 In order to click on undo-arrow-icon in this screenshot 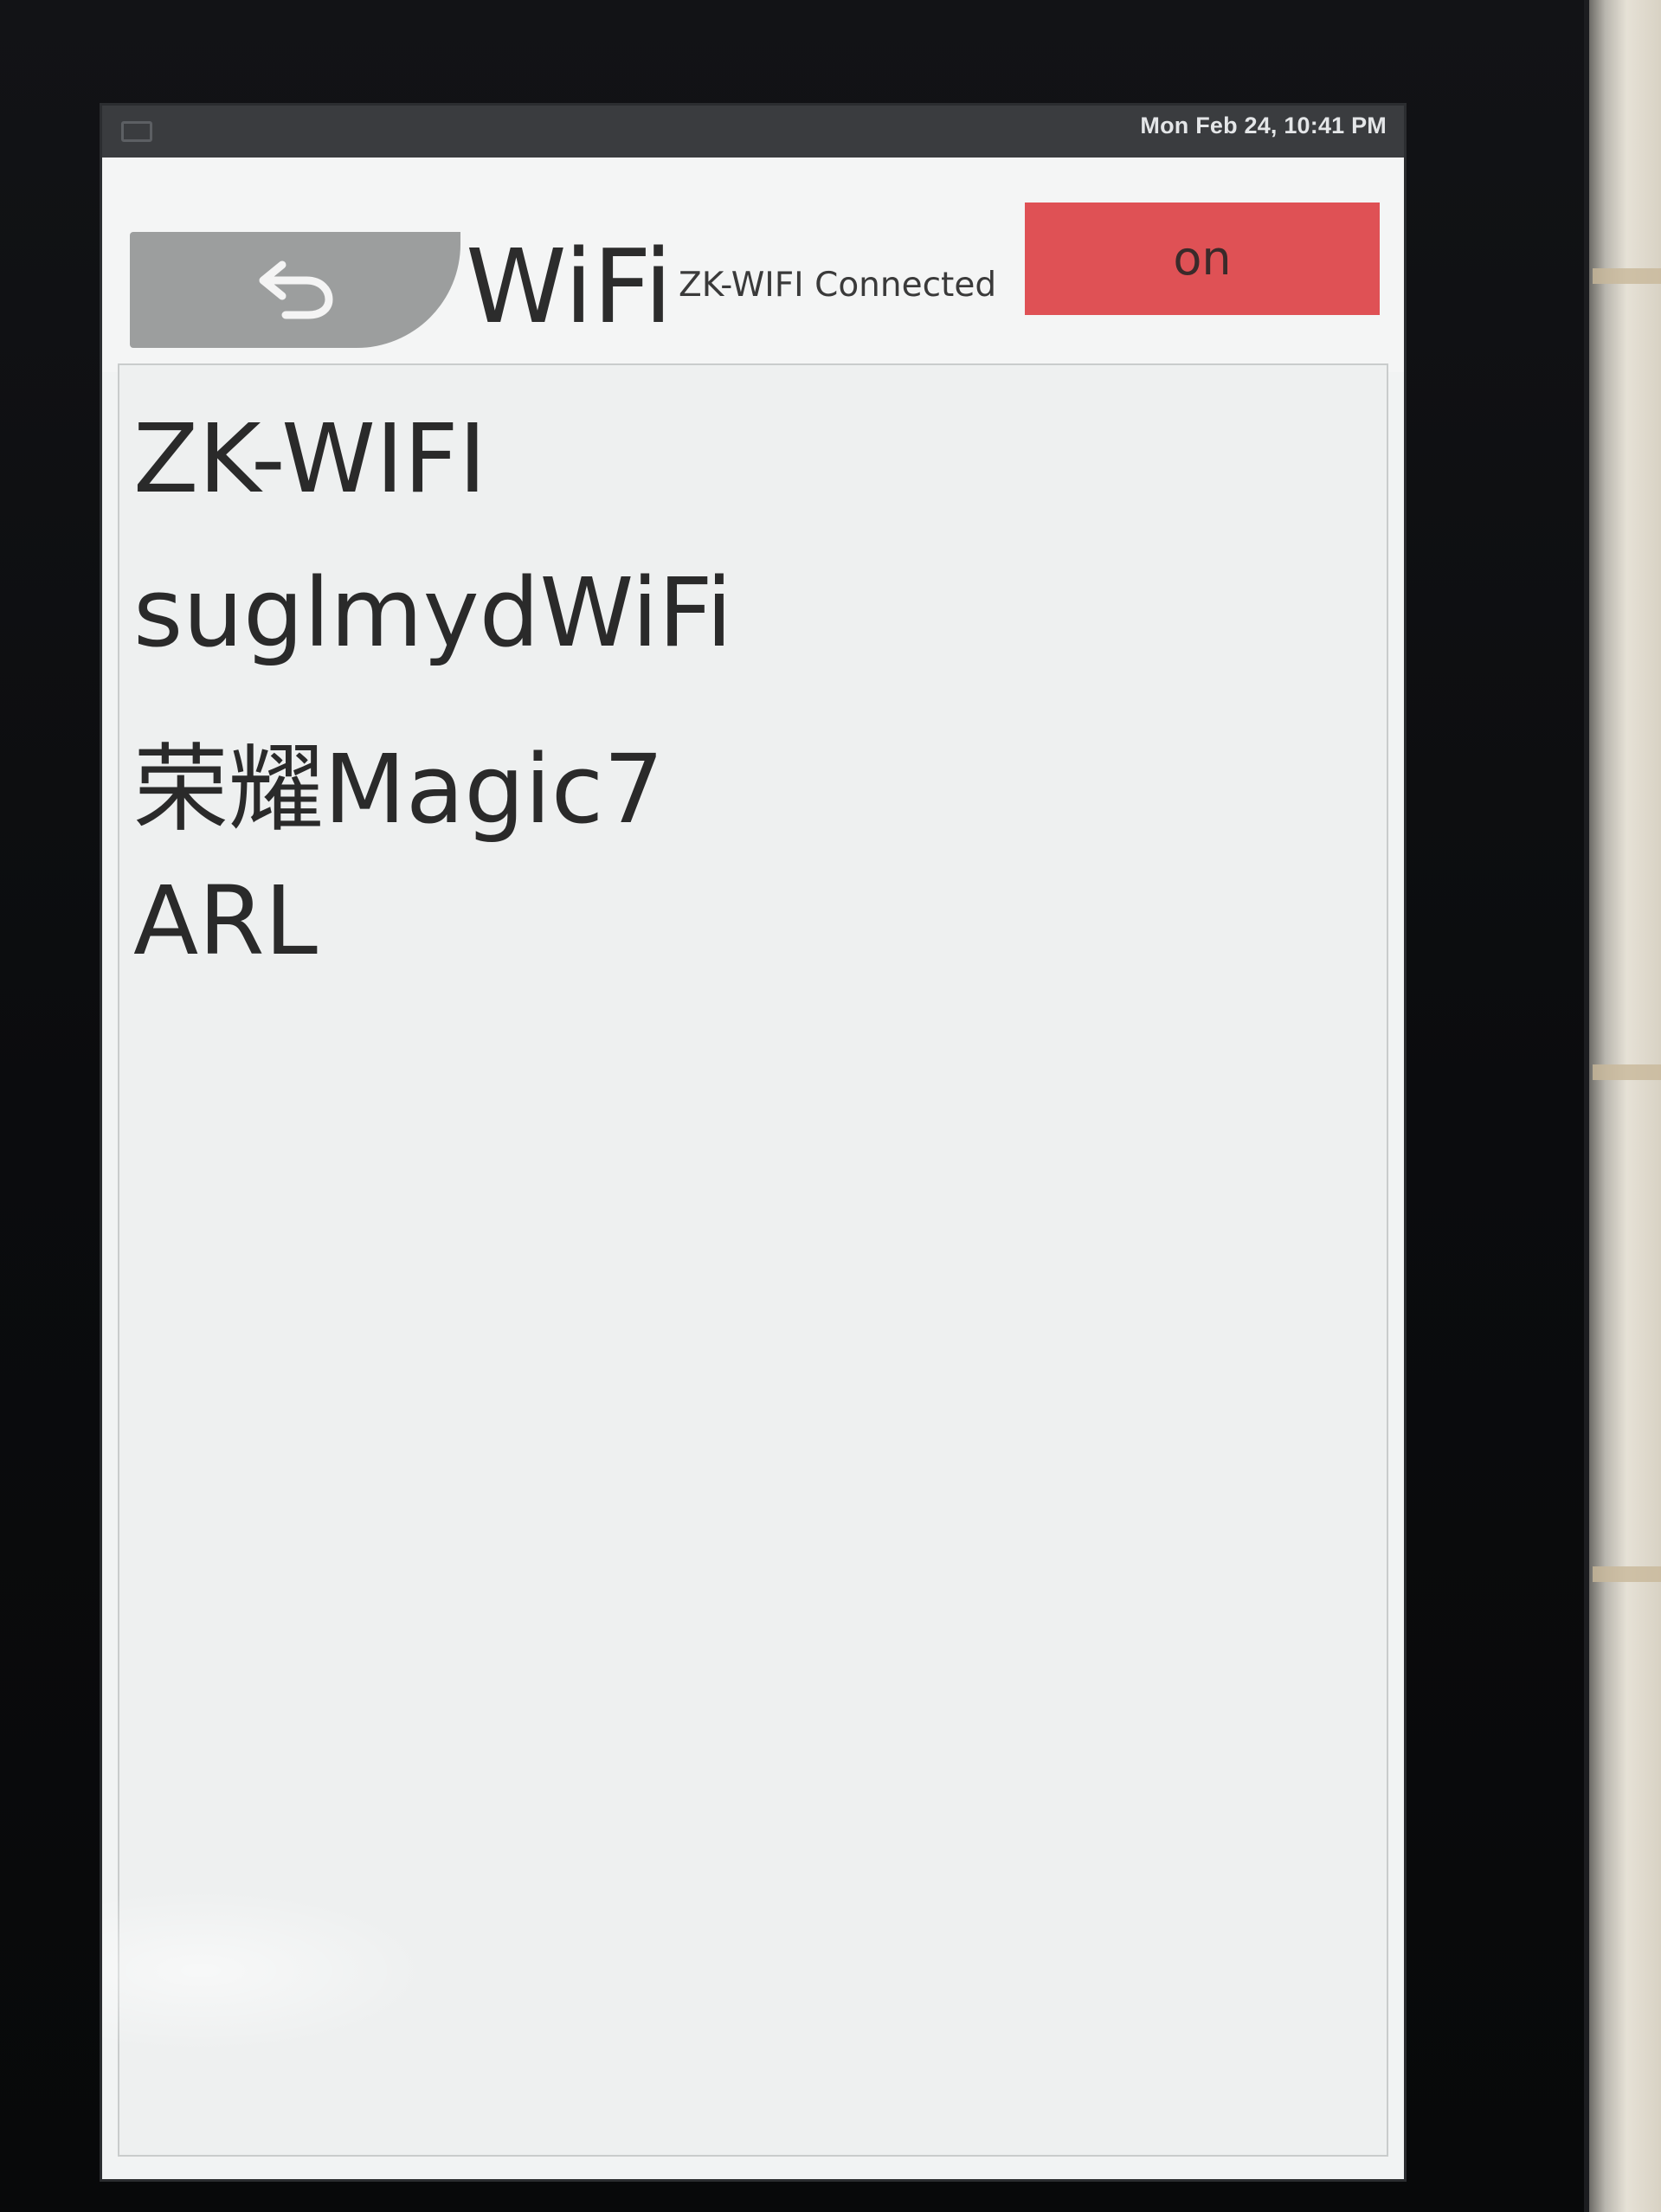, I will do `click(296, 289)`.